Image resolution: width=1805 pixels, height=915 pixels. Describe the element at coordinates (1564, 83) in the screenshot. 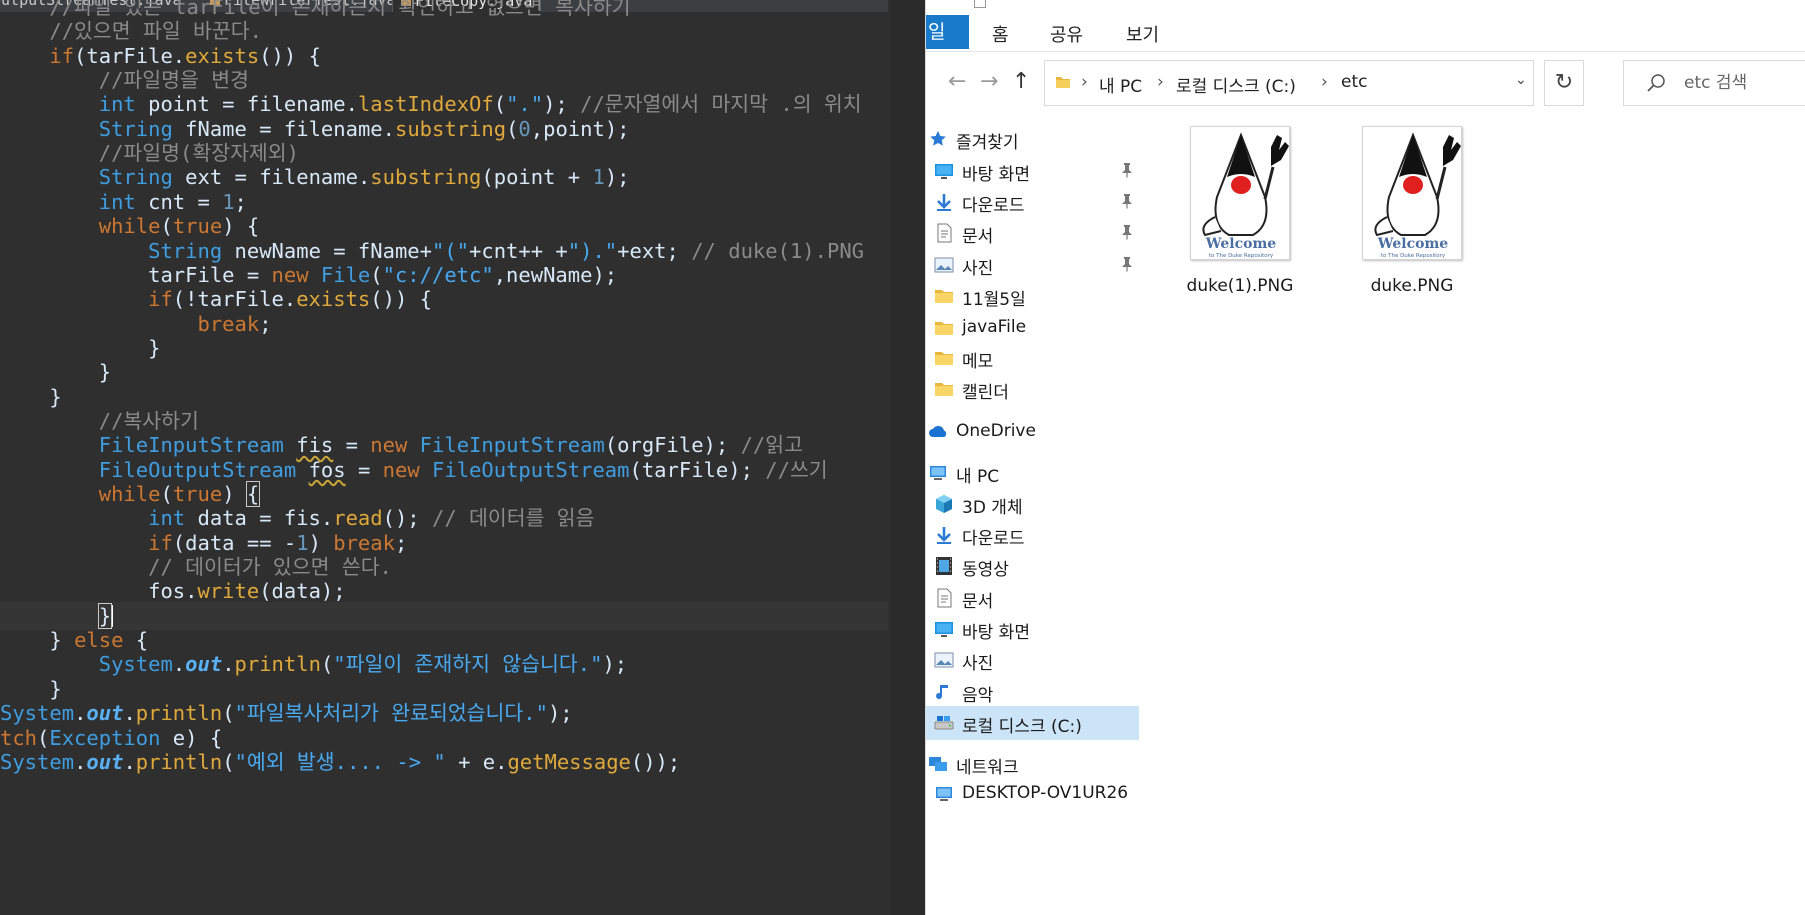

I see `refresh-button: ↻` at that location.